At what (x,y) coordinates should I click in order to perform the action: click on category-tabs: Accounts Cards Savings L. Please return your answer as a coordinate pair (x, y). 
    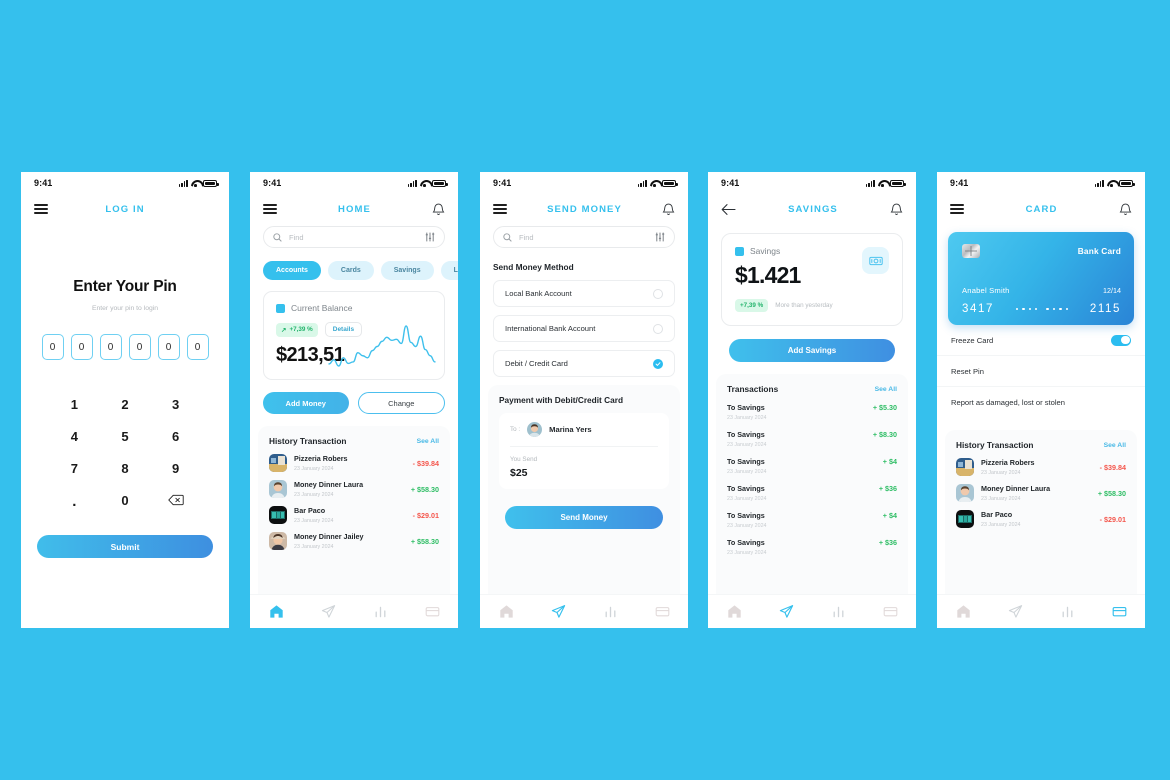
    Looking at the image, I should click on (360, 270).